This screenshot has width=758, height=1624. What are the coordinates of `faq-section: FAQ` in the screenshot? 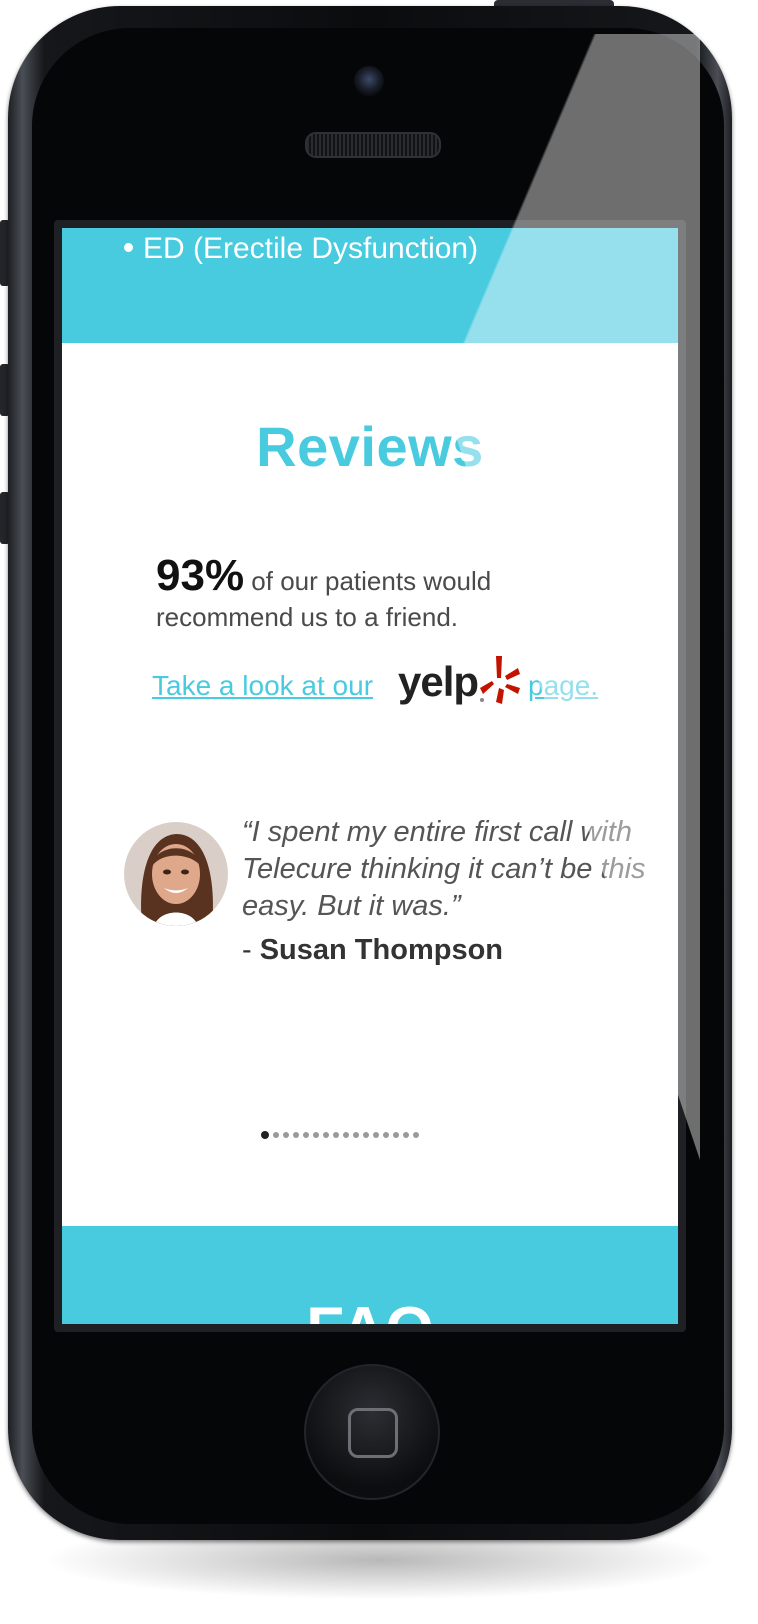 It's located at (370, 1275).